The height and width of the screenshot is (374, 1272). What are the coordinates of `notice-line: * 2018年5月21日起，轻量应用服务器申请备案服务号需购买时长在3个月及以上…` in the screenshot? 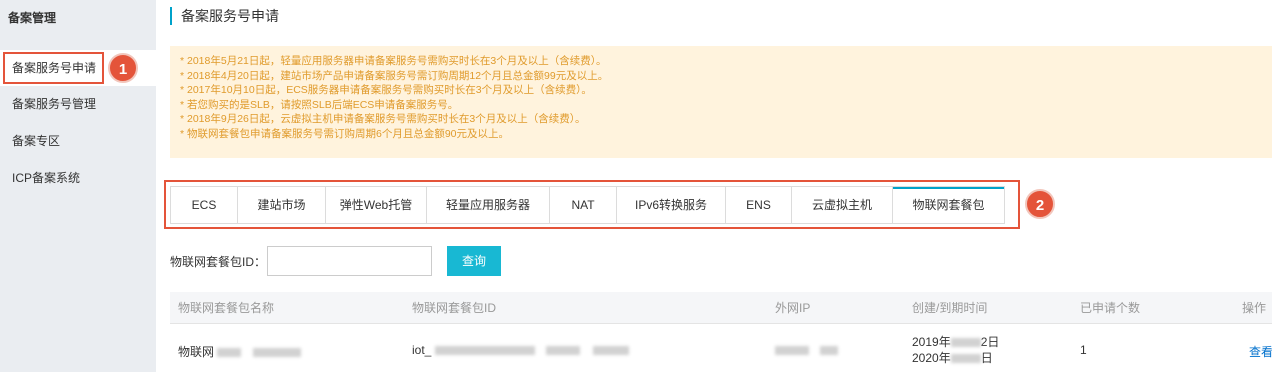 It's located at (393, 61).